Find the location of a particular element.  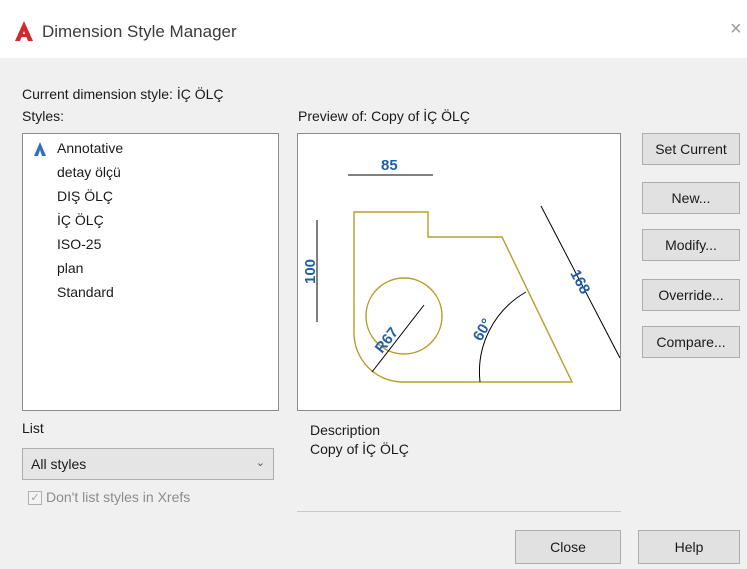

list-dropdown: All styles ⌄ is located at coordinates (148, 464).